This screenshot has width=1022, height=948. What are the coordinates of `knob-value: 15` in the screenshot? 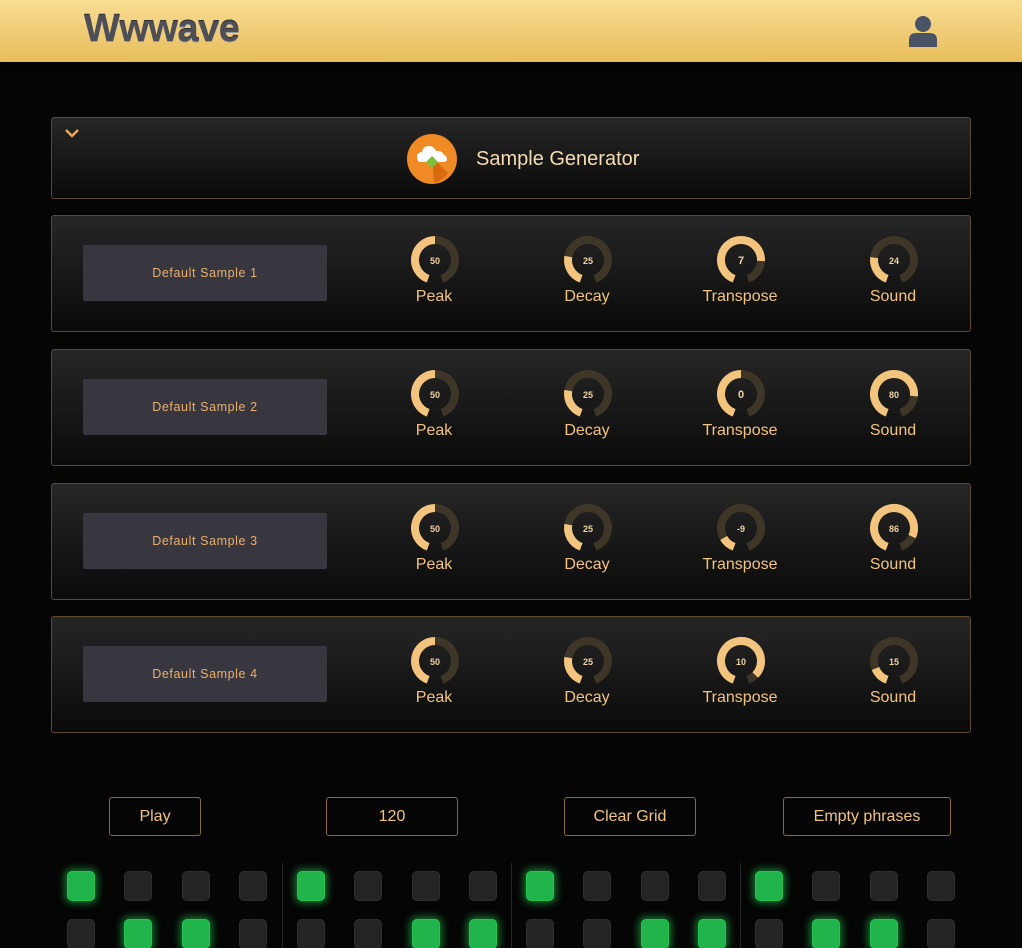 It's located at (894, 662).